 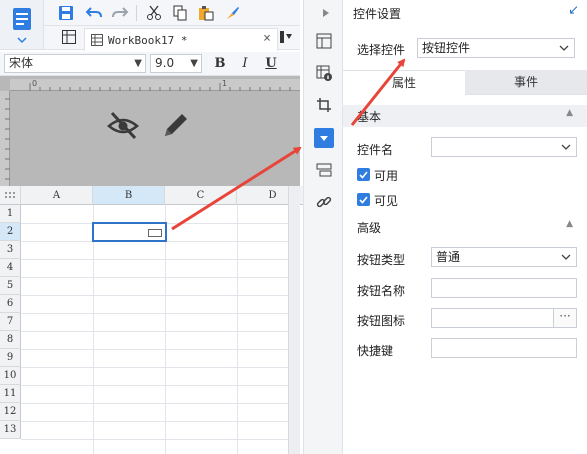 I want to click on advanced-section-header: 高级 ▲, so click(x=465, y=227).